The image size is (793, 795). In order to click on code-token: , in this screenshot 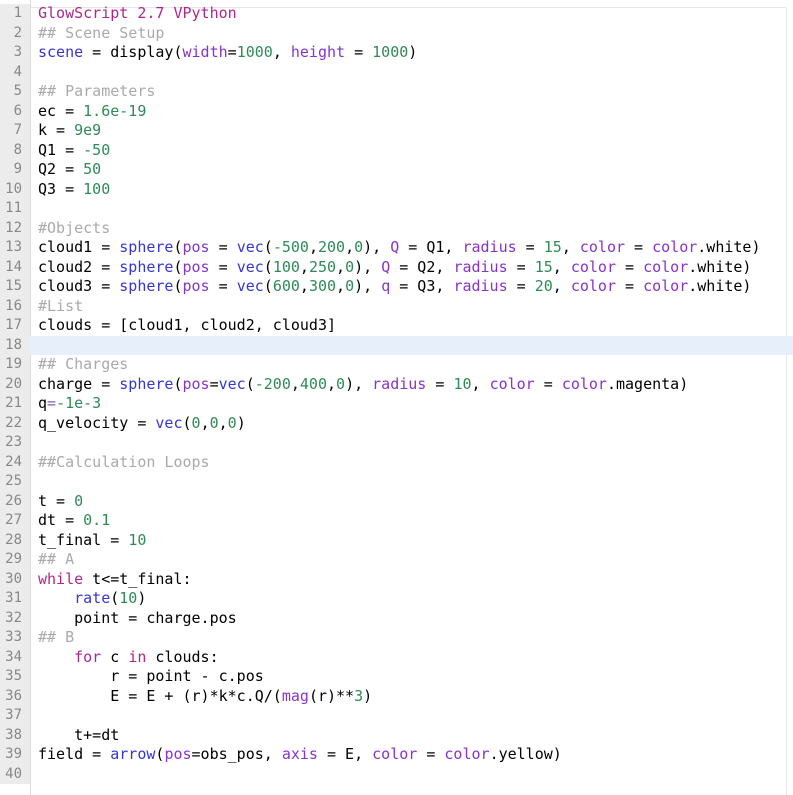, I will do `click(341, 266)`.